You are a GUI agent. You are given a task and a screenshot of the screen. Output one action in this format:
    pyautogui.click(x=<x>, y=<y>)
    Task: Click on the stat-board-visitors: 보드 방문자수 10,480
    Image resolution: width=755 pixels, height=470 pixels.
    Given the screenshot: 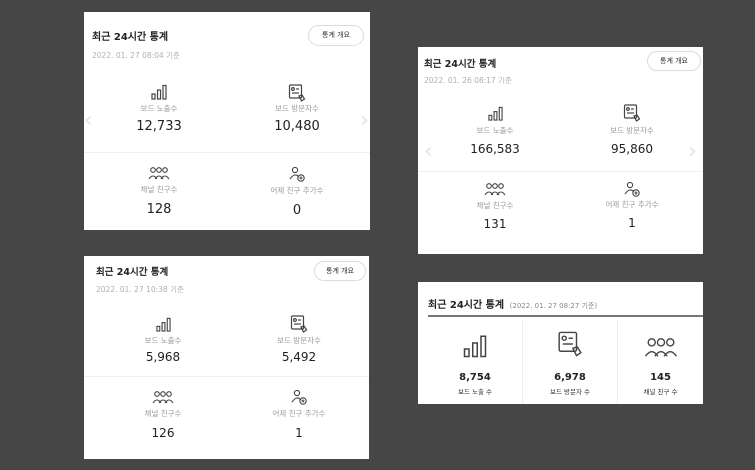 What is the action you would take?
    pyautogui.click(x=297, y=109)
    